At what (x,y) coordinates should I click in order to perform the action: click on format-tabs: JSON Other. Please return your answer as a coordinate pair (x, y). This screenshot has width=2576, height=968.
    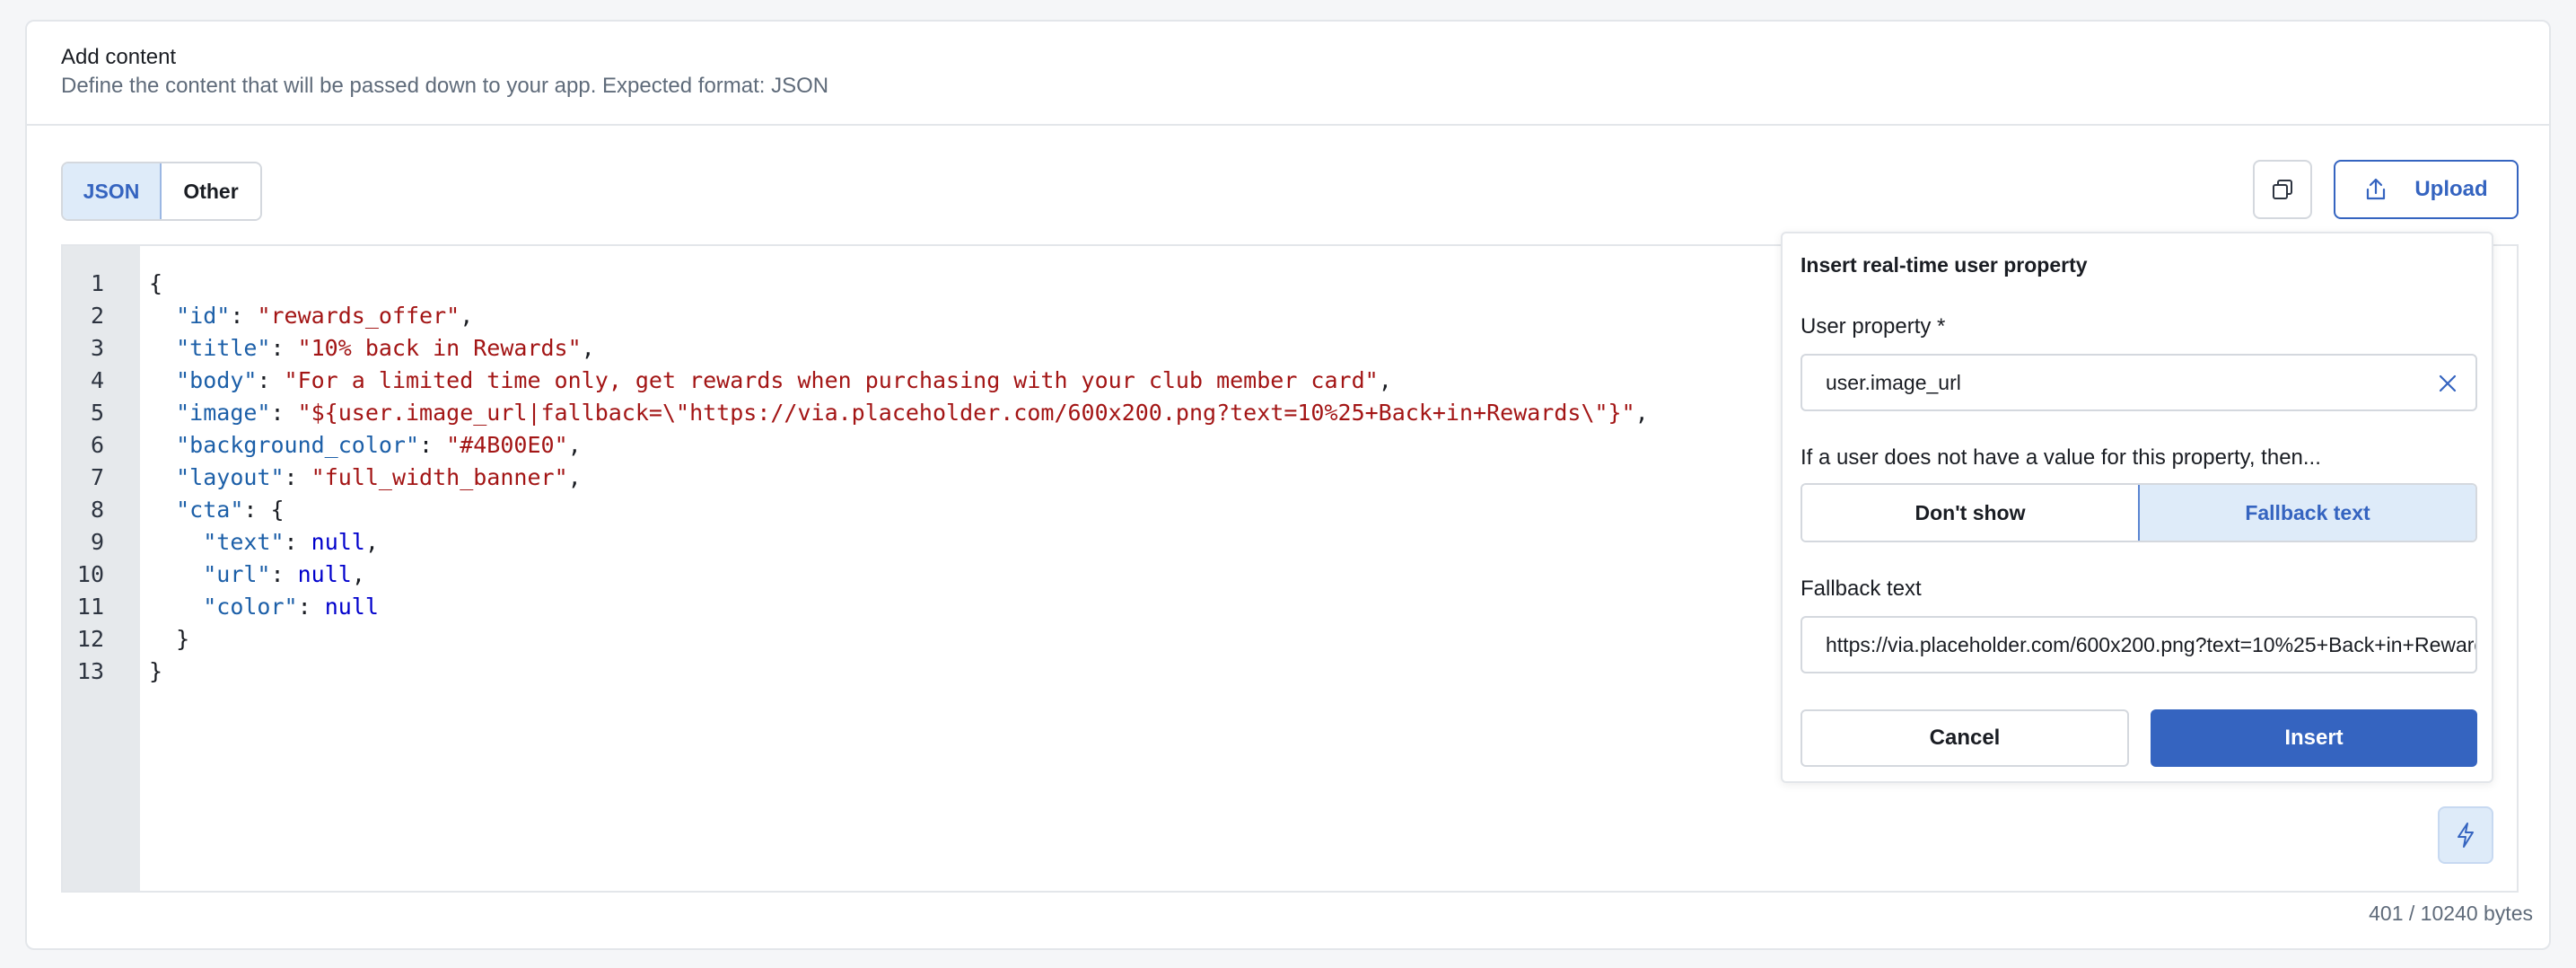
    Looking at the image, I should click on (161, 191).